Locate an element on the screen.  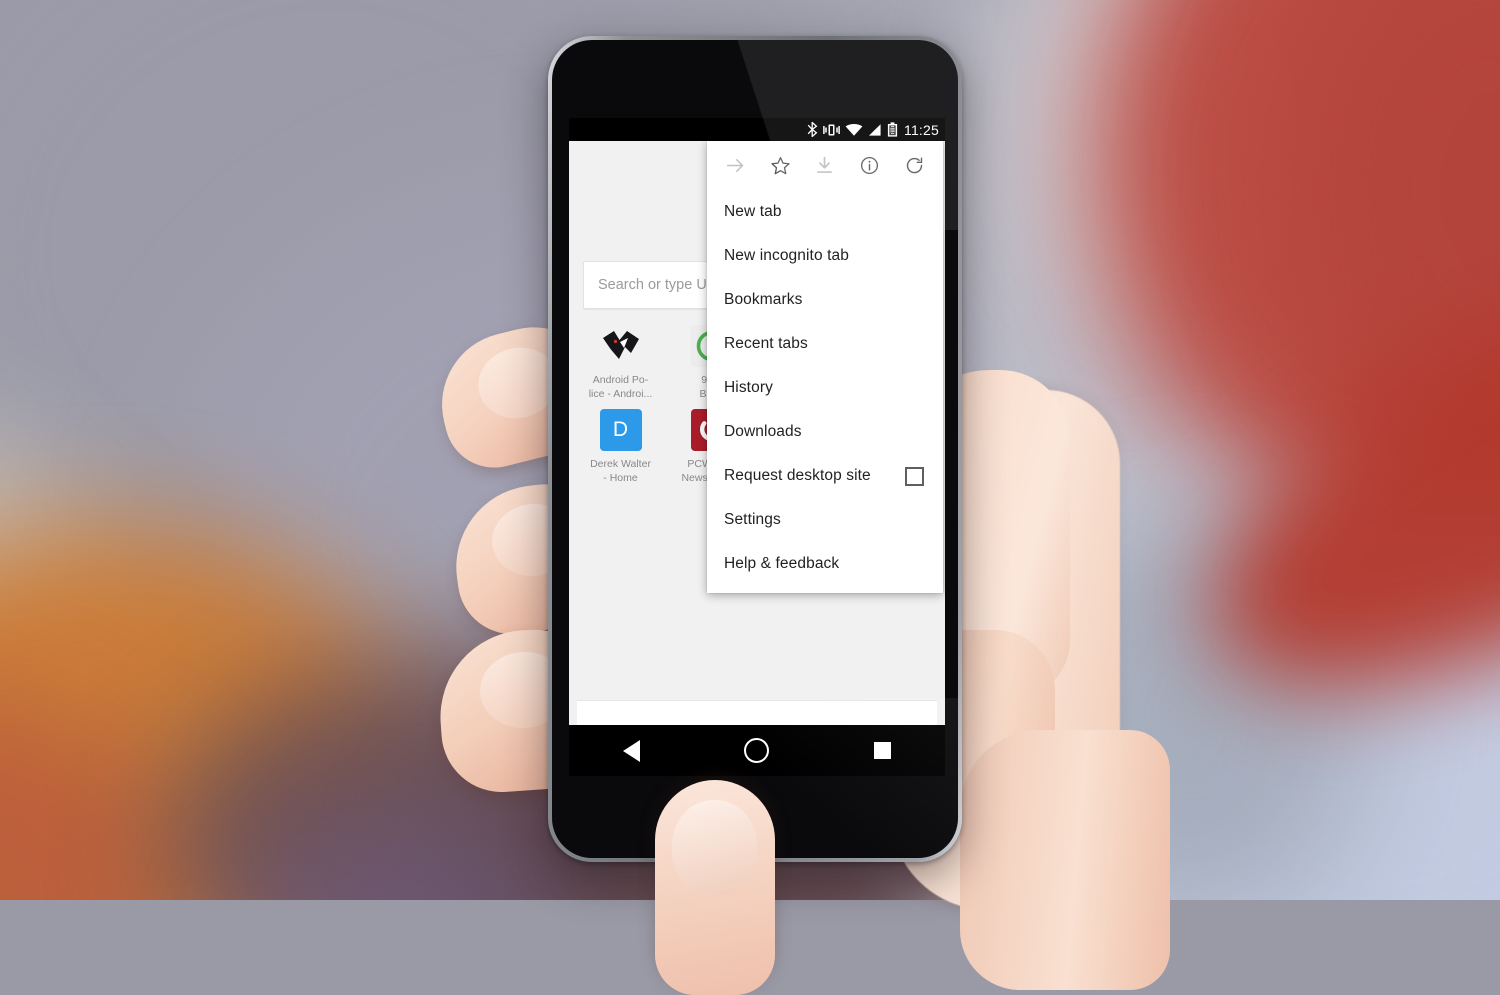
menu-item-label: New tab is located at coordinates (753, 211).